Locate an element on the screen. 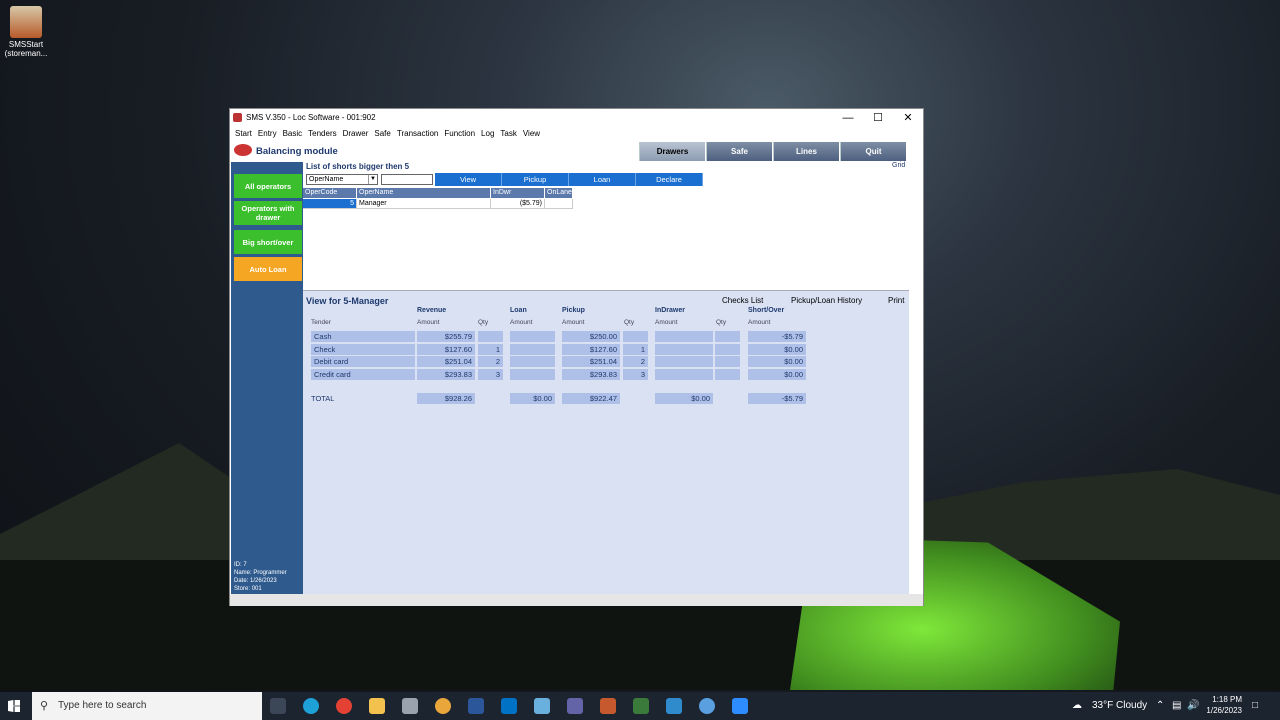  tender-cell: Cash is located at coordinates (363, 336).